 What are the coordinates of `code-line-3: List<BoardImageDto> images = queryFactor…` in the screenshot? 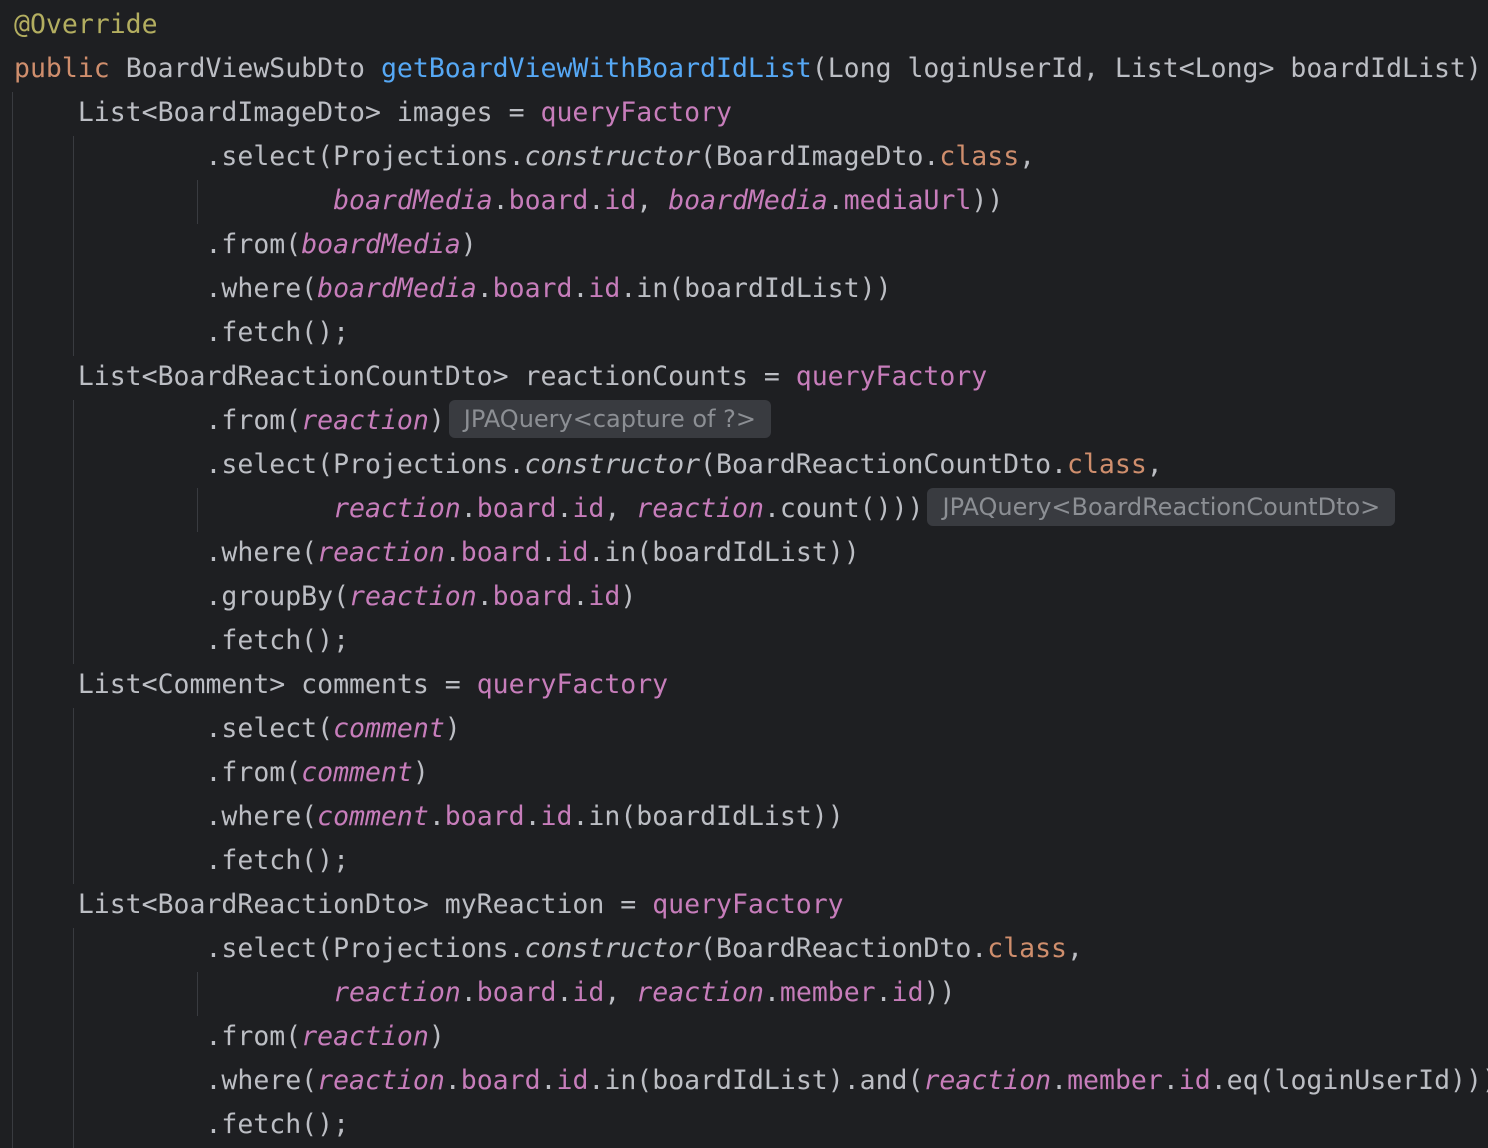 It's located at (373, 113).